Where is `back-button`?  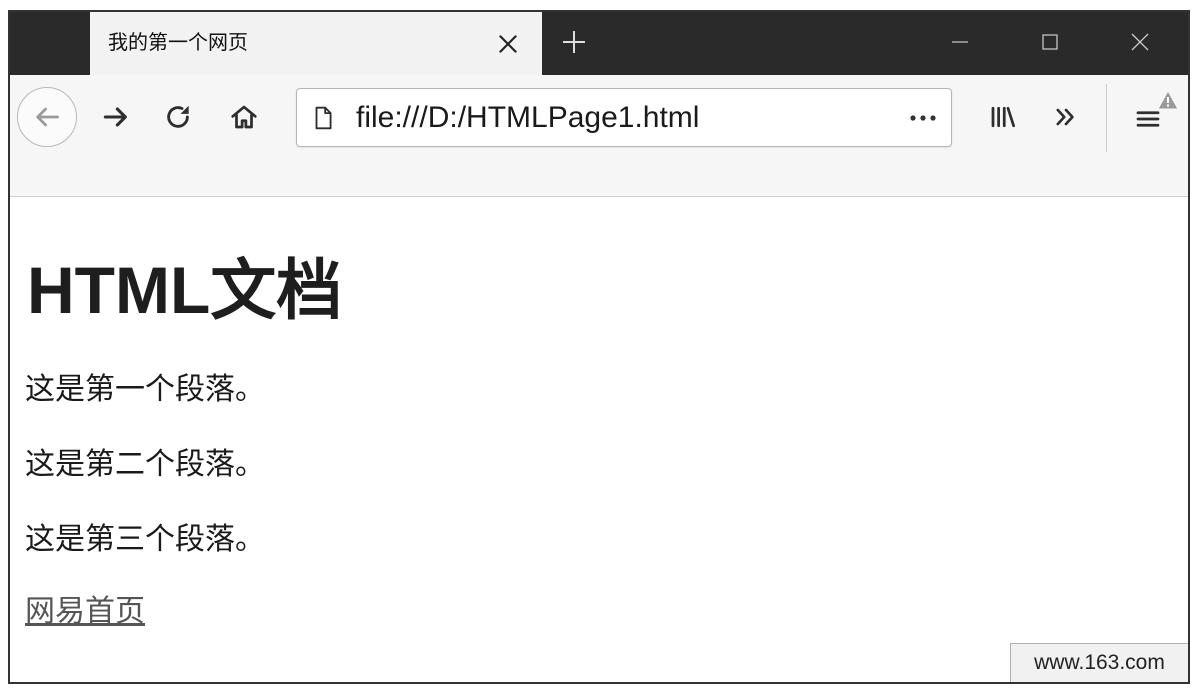 back-button is located at coordinates (47, 117).